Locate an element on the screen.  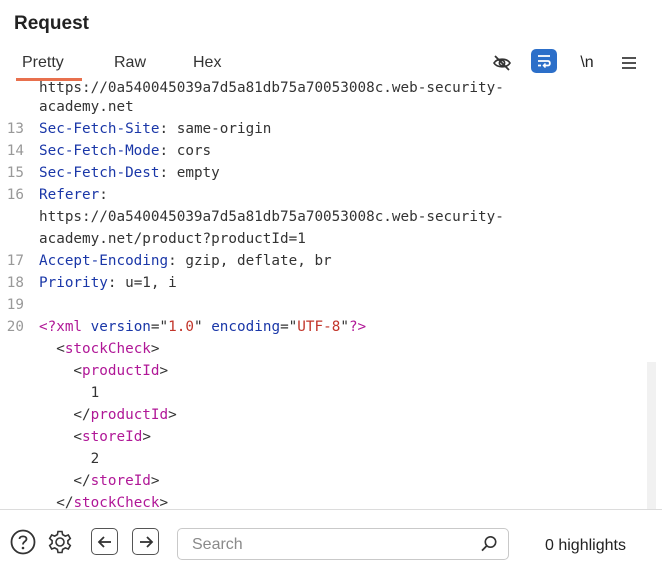
word-wrap-icon is located at coordinates (544, 61).